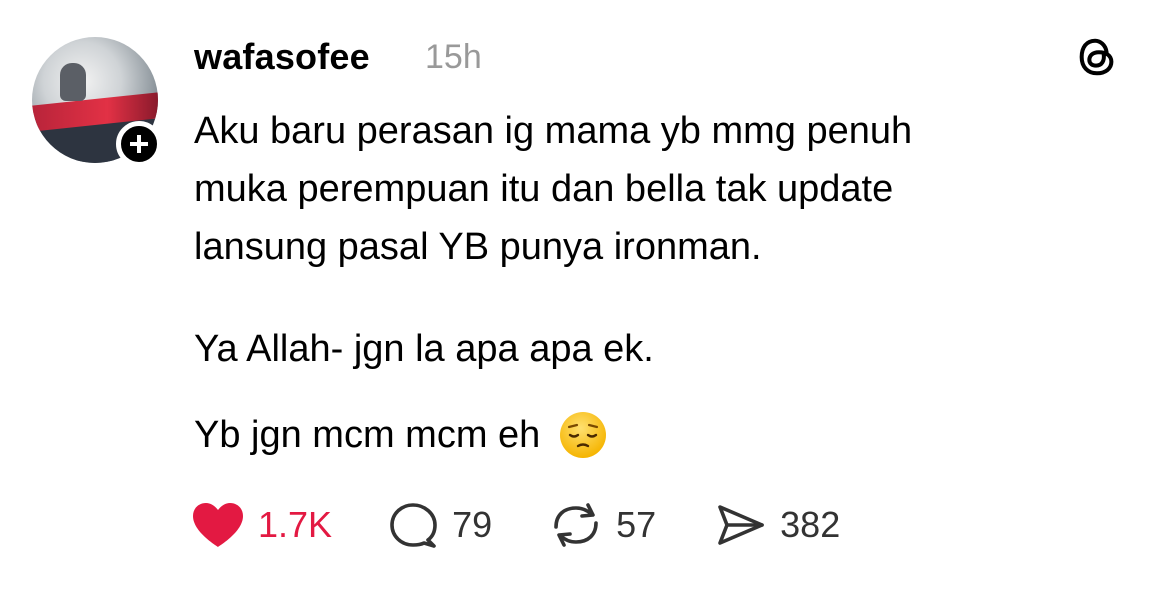  I want to click on like-button: 1.7K, so click(261, 525).